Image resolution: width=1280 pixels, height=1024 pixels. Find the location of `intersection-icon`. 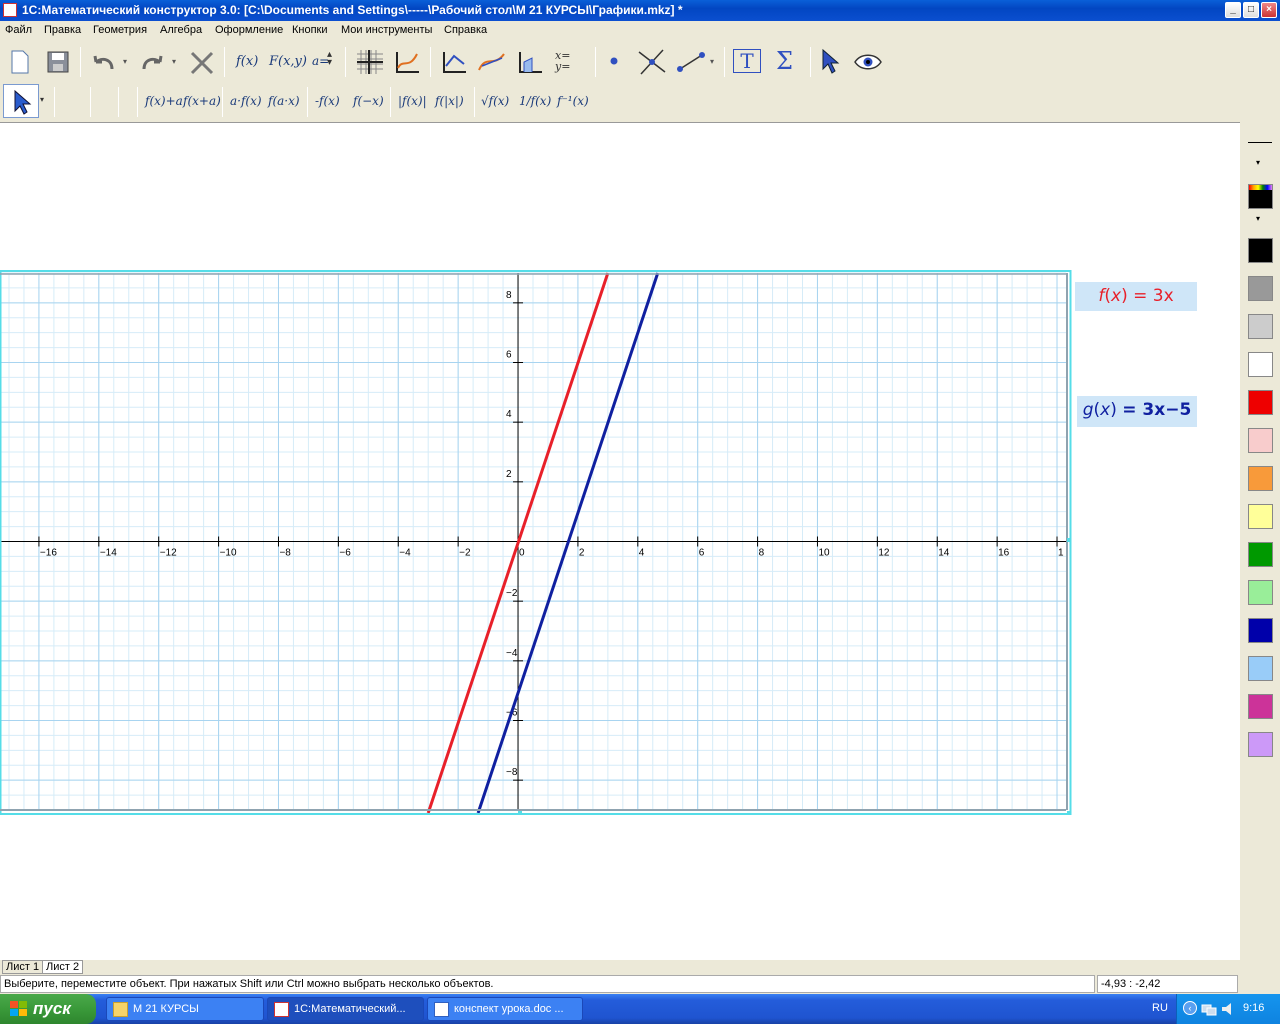

intersection-icon is located at coordinates (652, 62).